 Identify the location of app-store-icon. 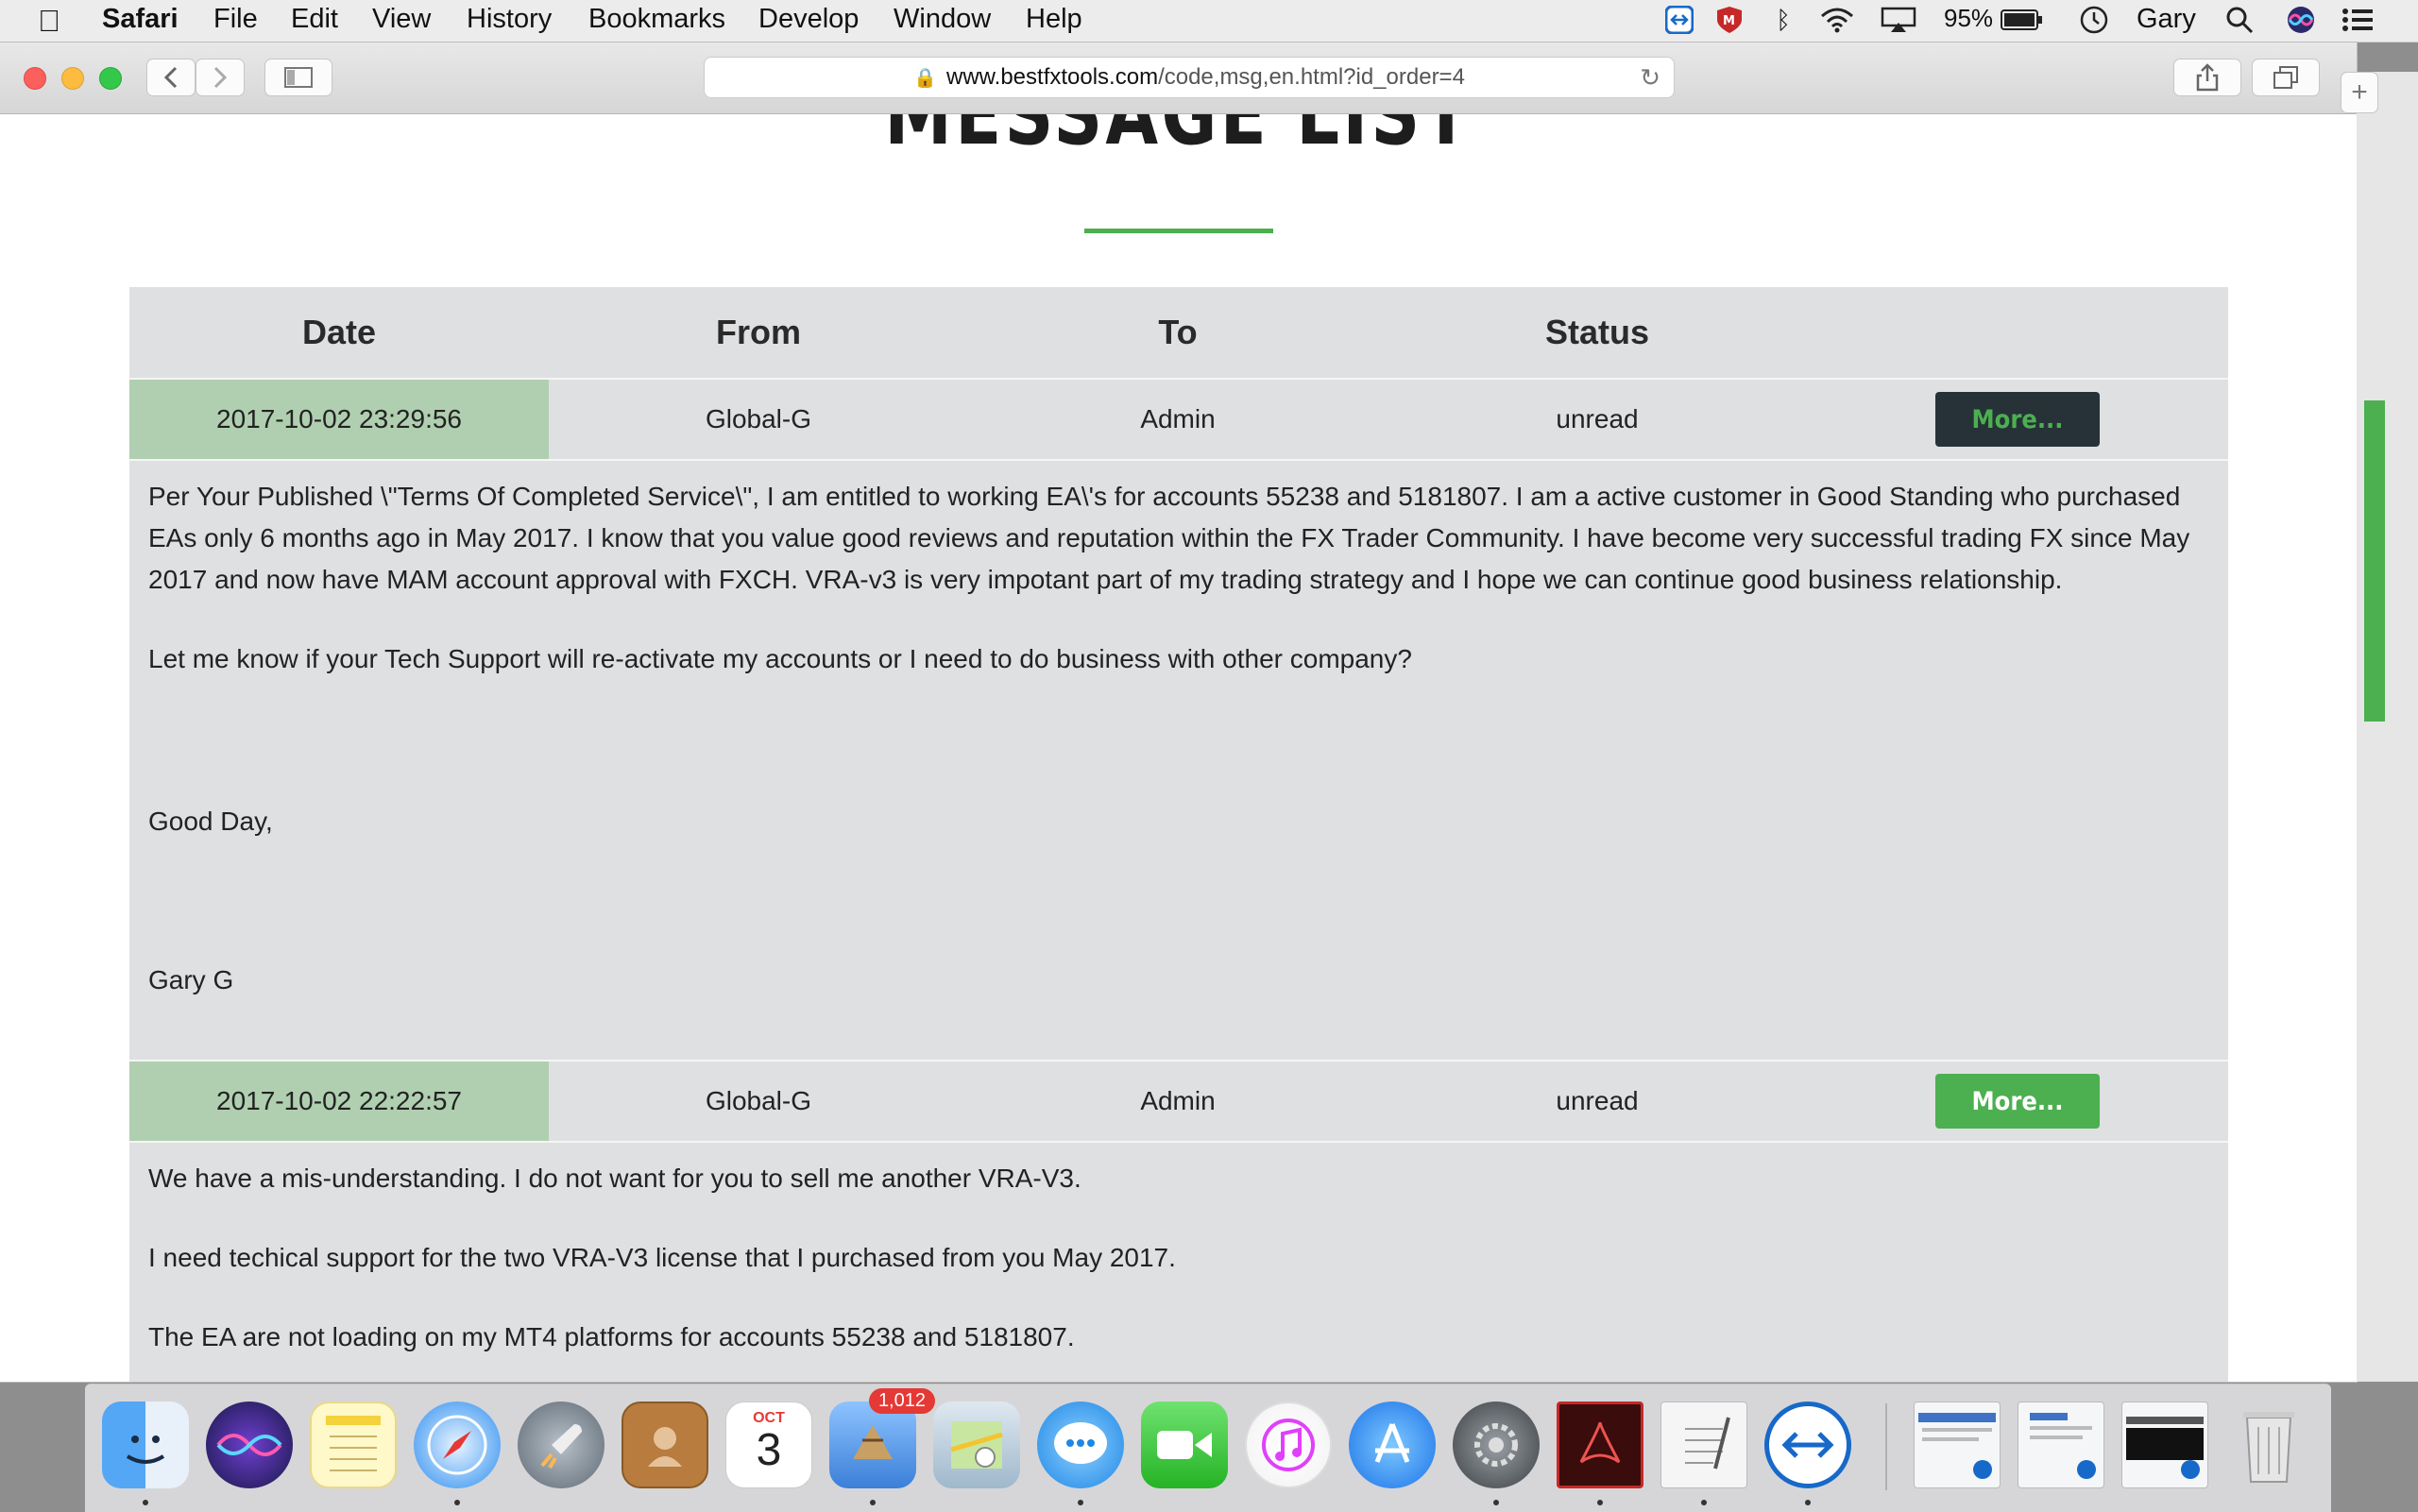
(1392, 1445).